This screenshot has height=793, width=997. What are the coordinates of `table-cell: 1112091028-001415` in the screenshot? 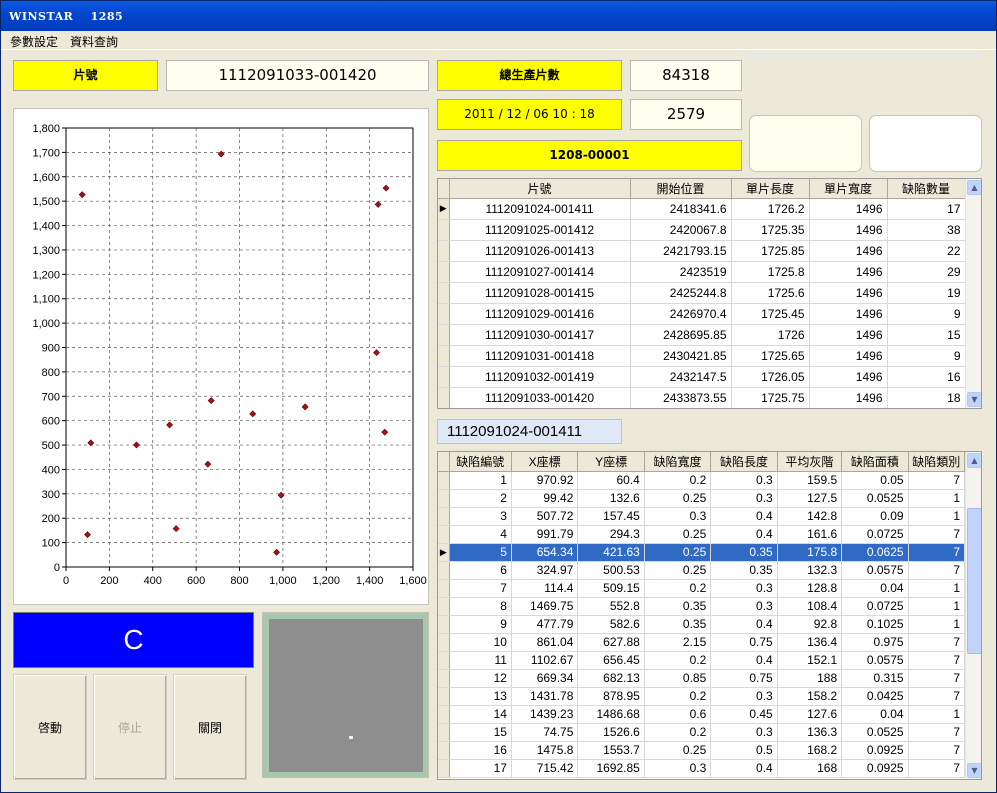 It's located at (540, 293).